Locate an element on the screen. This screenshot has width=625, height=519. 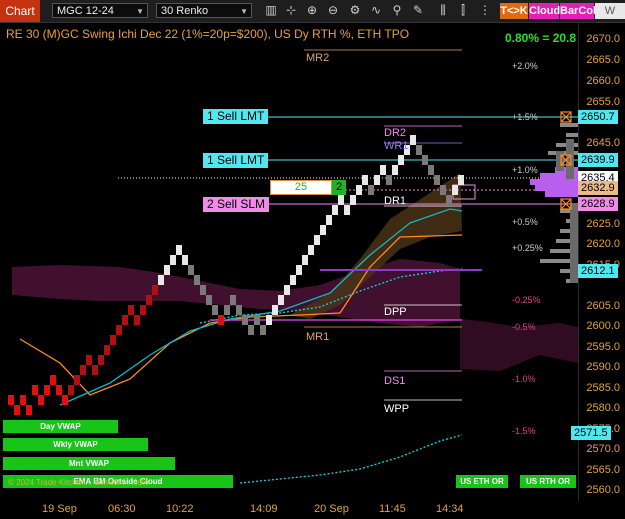
monthly-vwap-button: Mnt VWAP is located at coordinates (89, 463).